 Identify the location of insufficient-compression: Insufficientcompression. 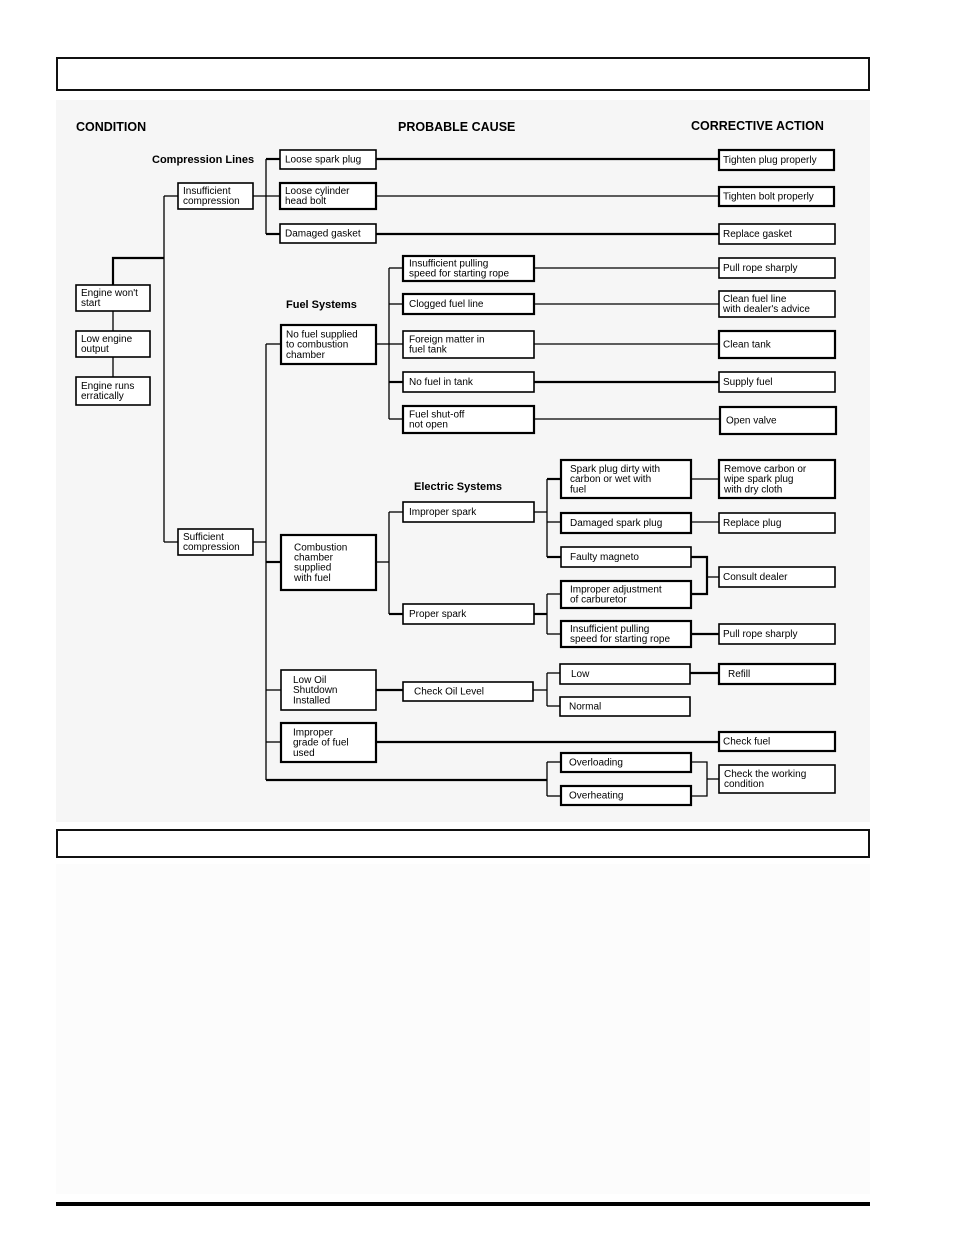
(215, 196).